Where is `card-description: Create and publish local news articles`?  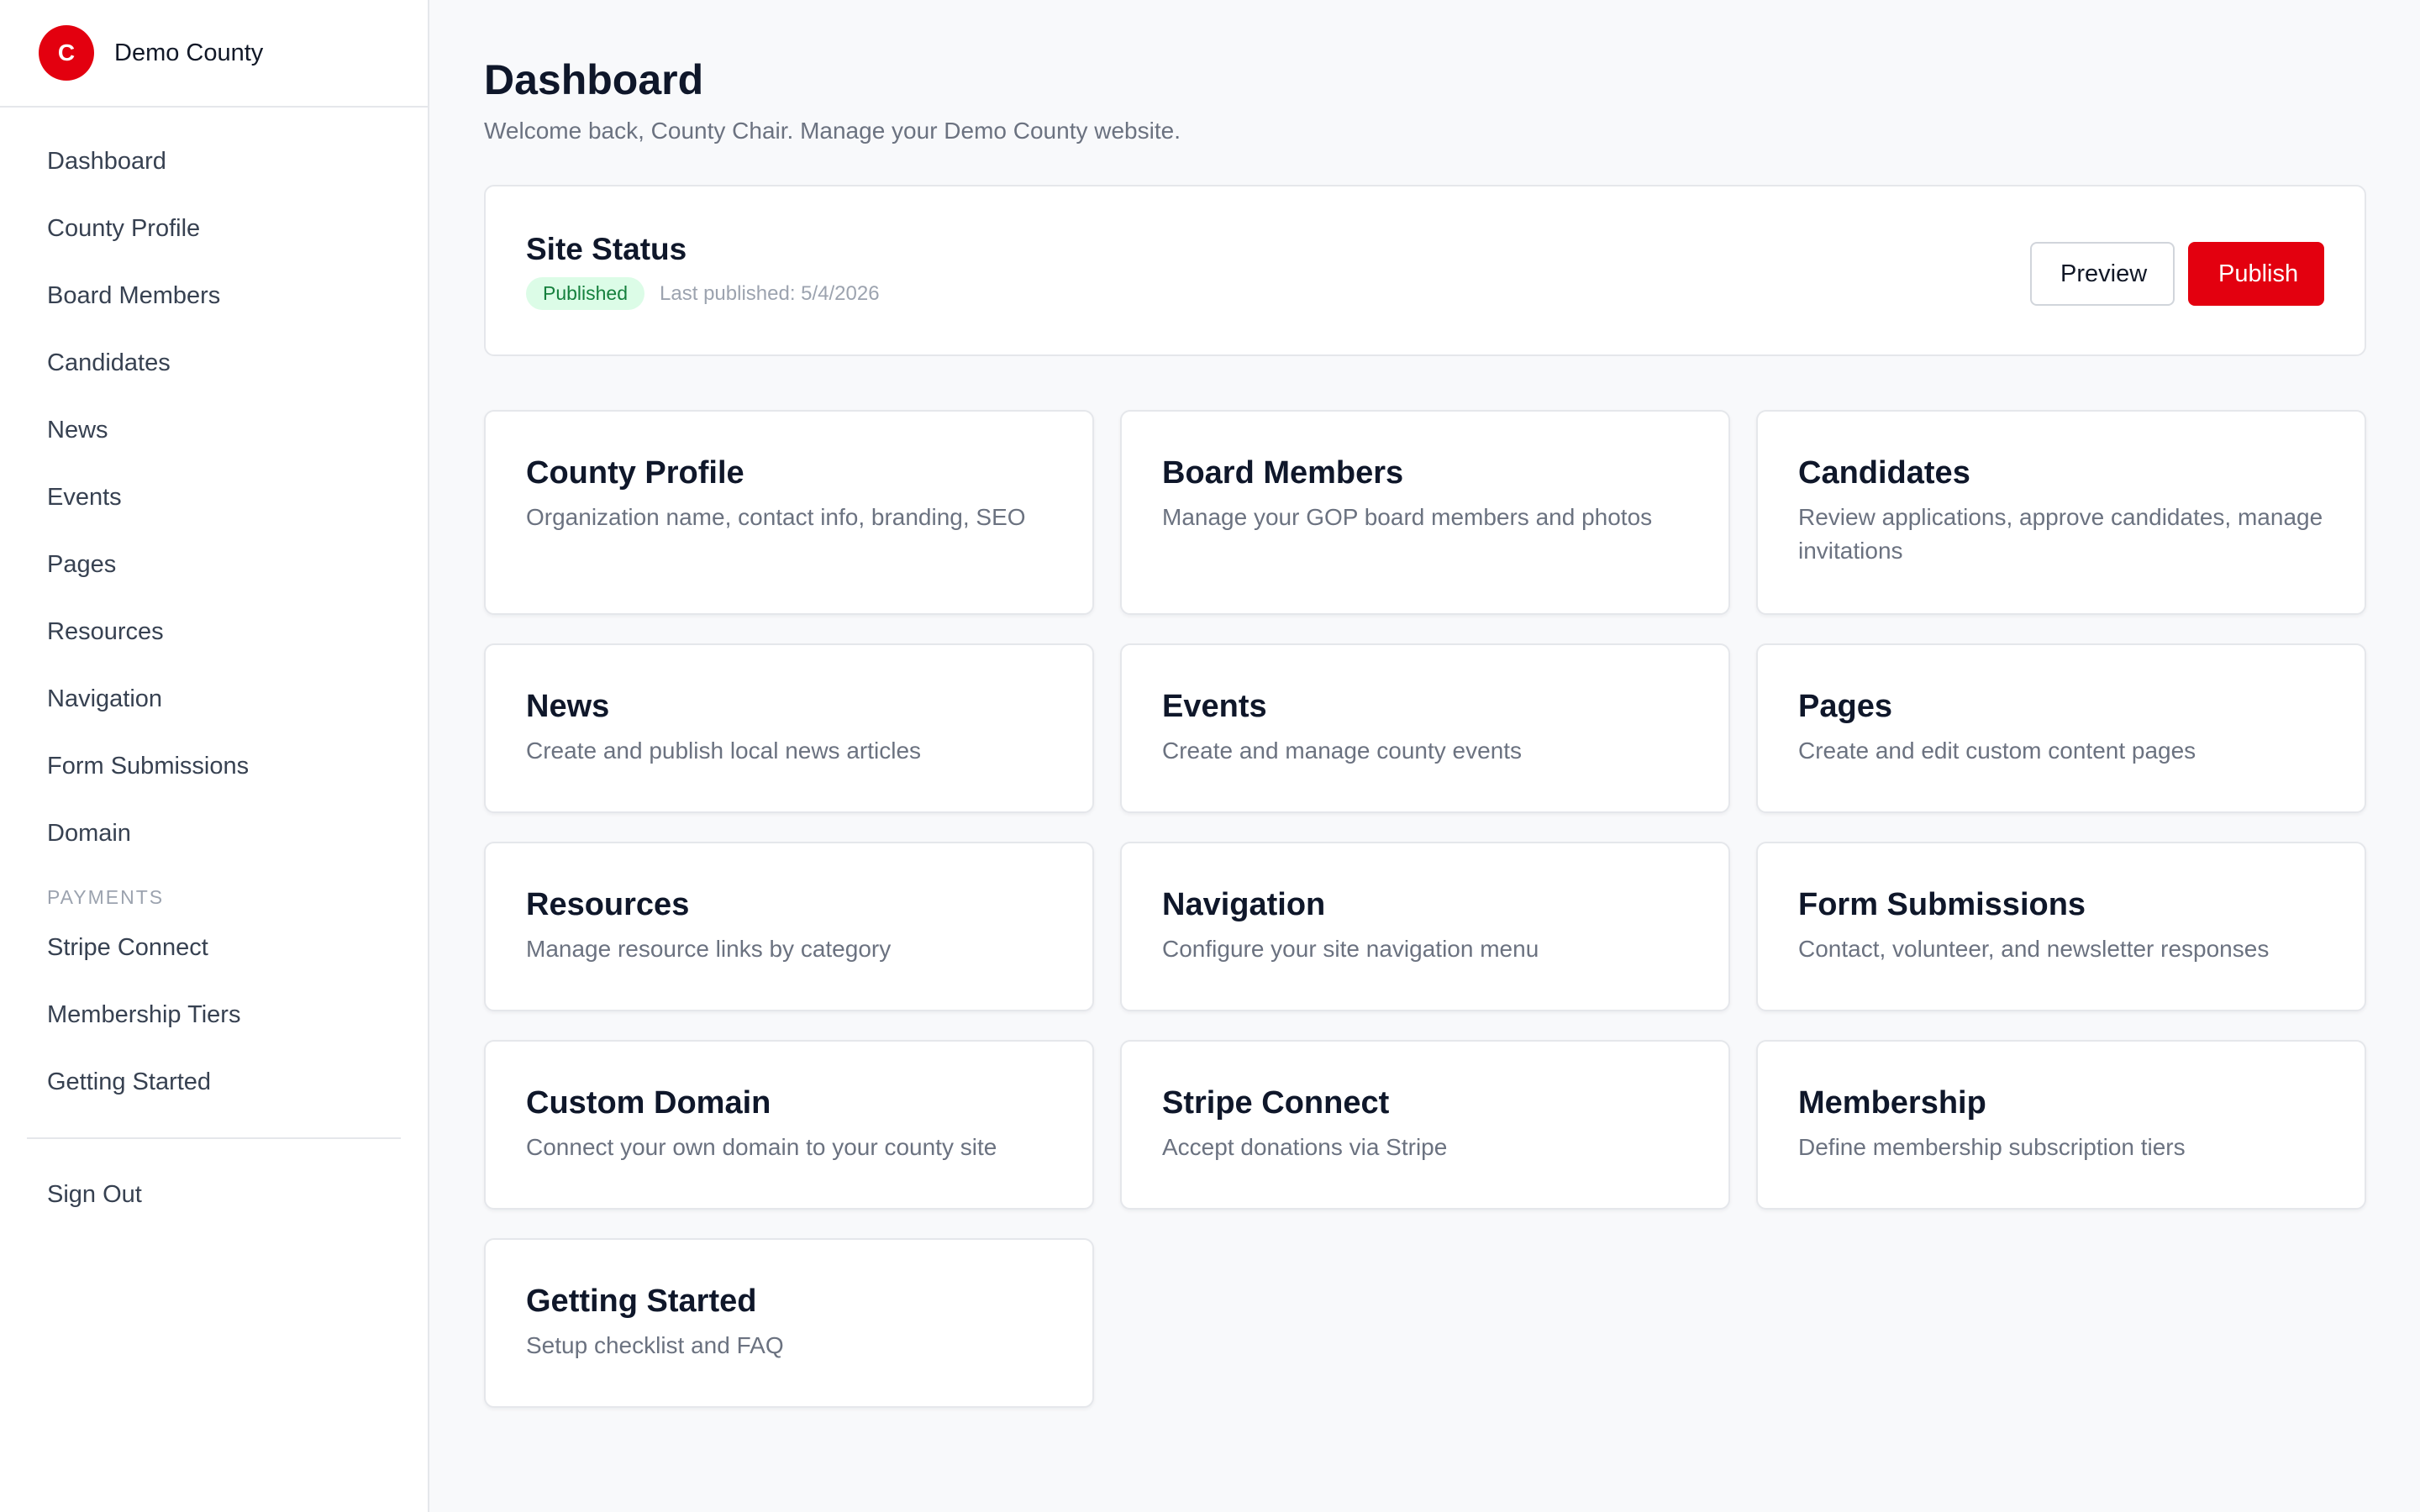 card-description: Create and publish local news articles is located at coordinates (724, 751).